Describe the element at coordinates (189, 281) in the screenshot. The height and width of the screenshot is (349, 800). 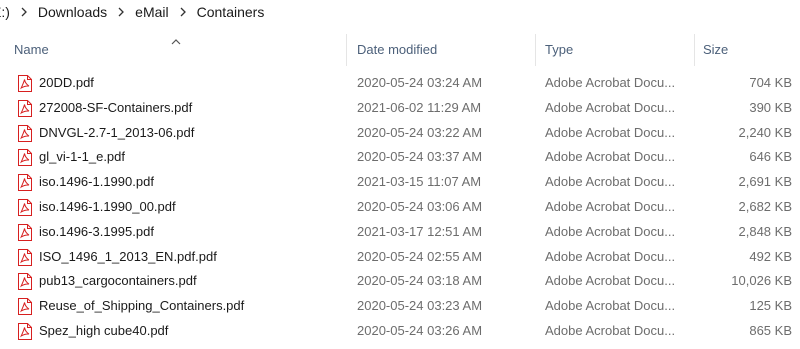
I see `file-name: pub13_cargocontainers.pdf` at that location.